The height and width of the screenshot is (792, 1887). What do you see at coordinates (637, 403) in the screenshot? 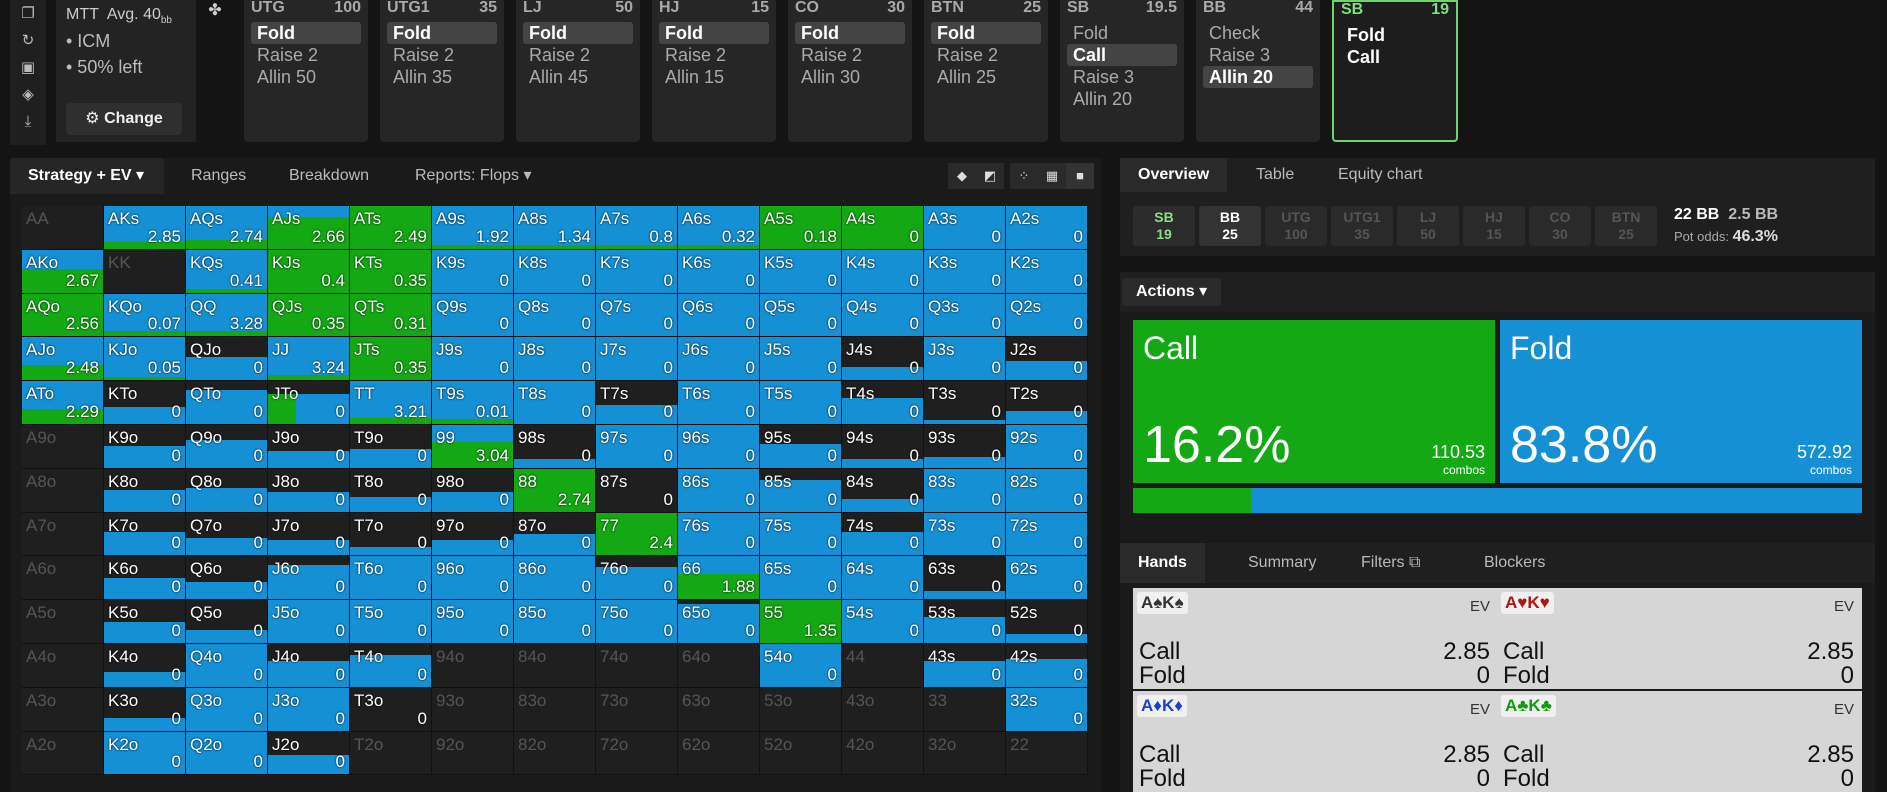
I see `hand-cell-t7s: T7s 0` at bounding box center [637, 403].